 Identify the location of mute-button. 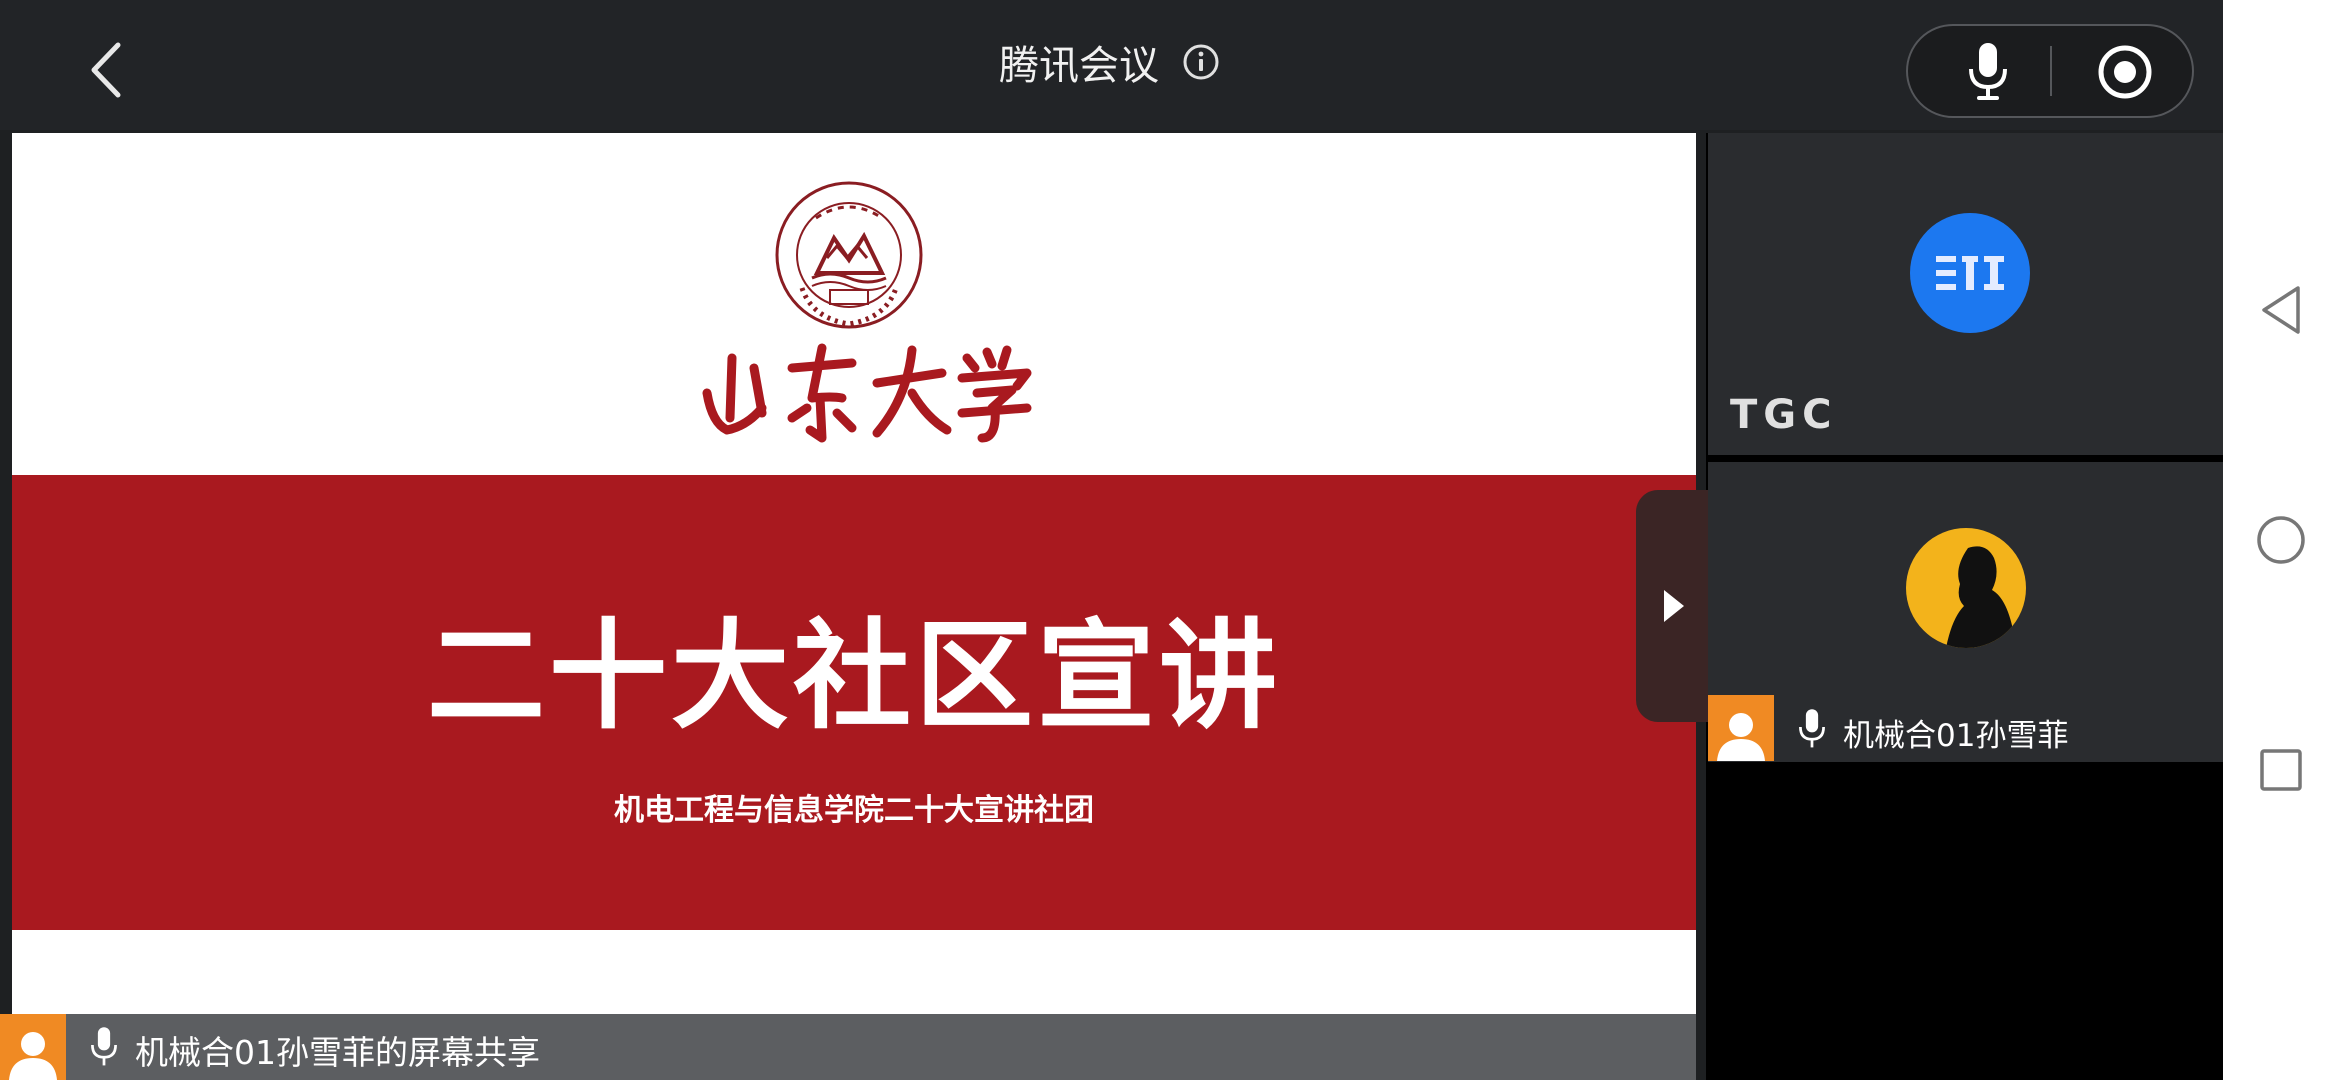
(1988, 72).